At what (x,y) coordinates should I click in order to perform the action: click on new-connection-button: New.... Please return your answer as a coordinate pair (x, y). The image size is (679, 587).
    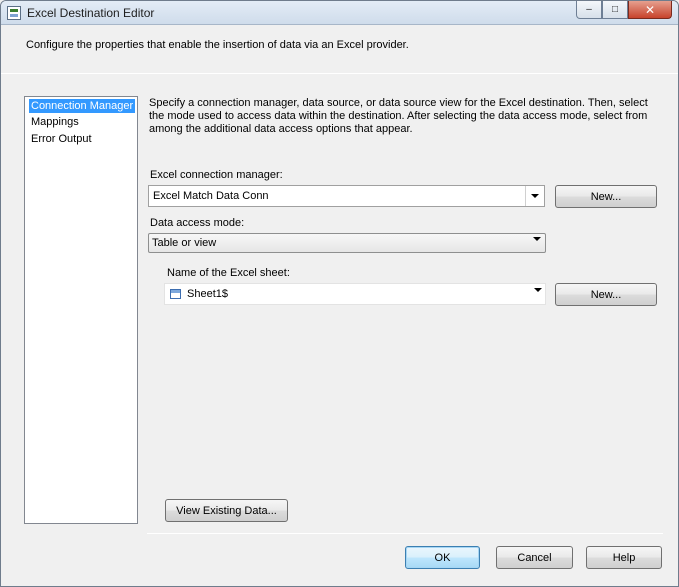
    Looking at the image, I should click on (606, 196).